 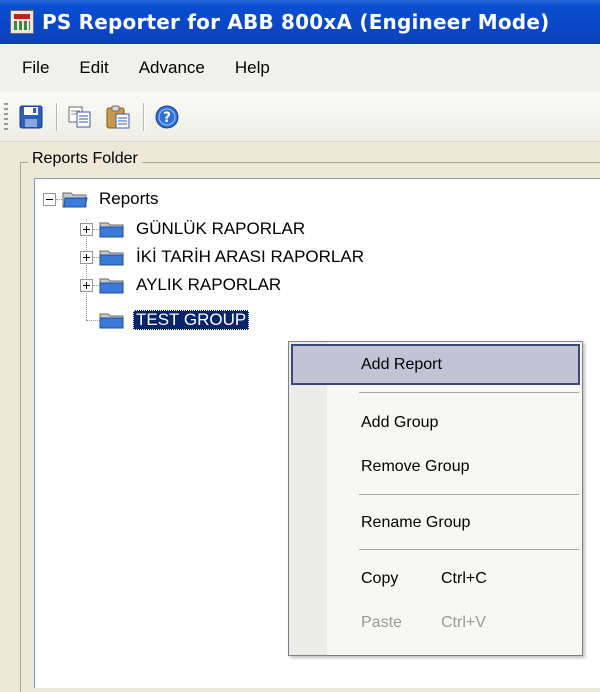 What do you see at coordinates (300, 117) in the screenshot?
I see `toolbar: ?` at bounding box center [300, 117].